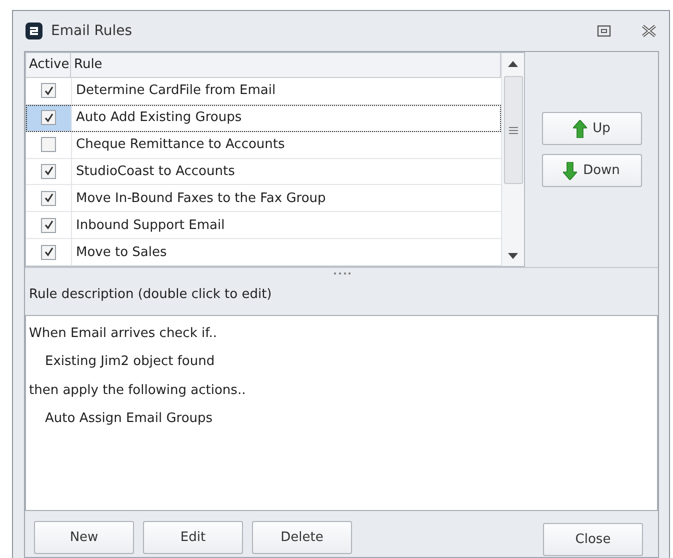 This screenshot has width=673, height=558. What do you see at coordinates (604, 31) in the screenshot?
I see `restore-icon` at bounding box center [604, 31].